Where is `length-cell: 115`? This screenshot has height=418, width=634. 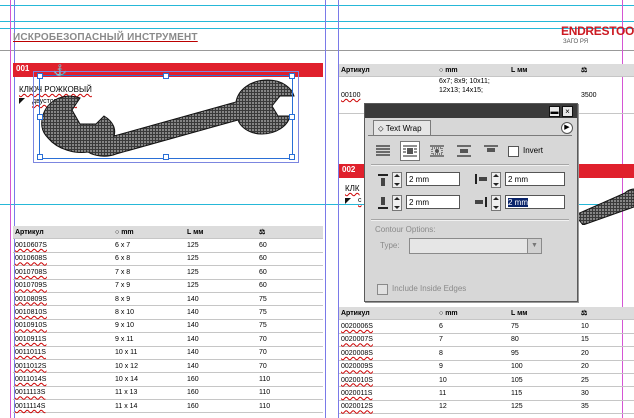 length-cell: 115 is located at coordinates (544, 393).